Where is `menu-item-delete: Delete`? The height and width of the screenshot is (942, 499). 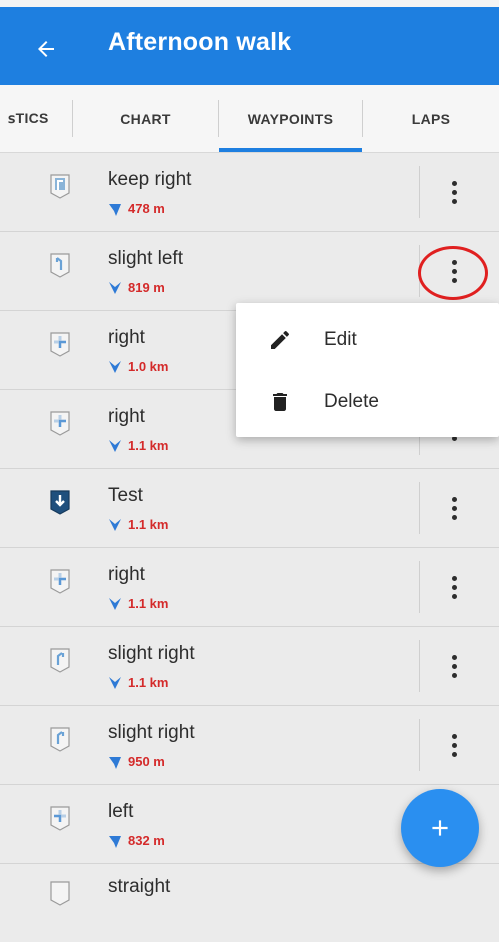 menu-item-delete: Delete is located at coordinates (367, 402).